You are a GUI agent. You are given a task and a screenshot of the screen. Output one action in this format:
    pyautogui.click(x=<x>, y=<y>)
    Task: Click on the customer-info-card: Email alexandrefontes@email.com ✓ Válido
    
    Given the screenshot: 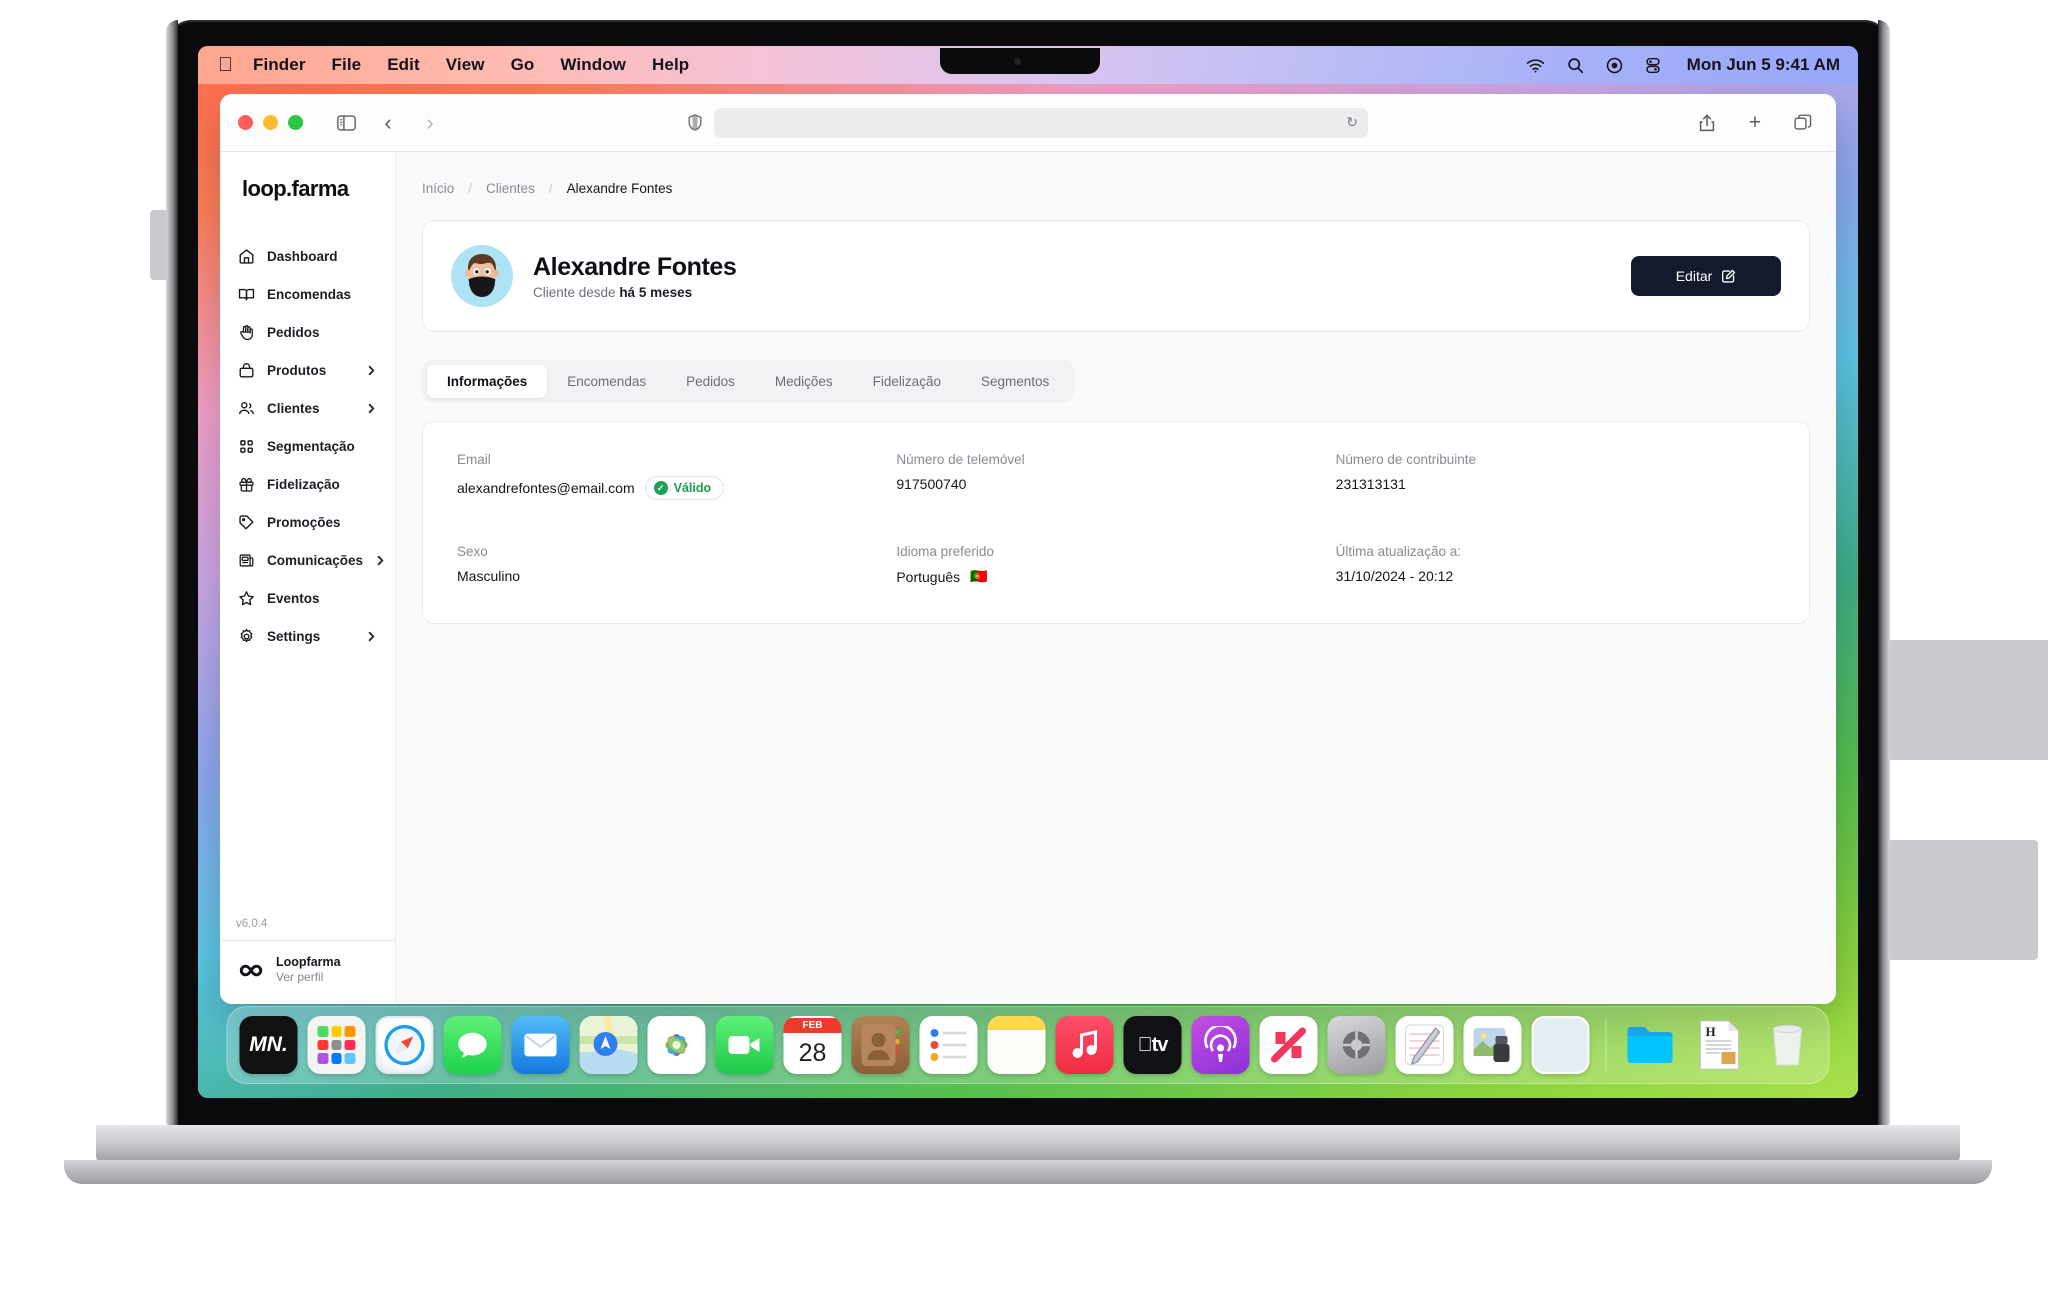 What is the action you would take?
    pyautogui.click(x=1116, y=522)
    